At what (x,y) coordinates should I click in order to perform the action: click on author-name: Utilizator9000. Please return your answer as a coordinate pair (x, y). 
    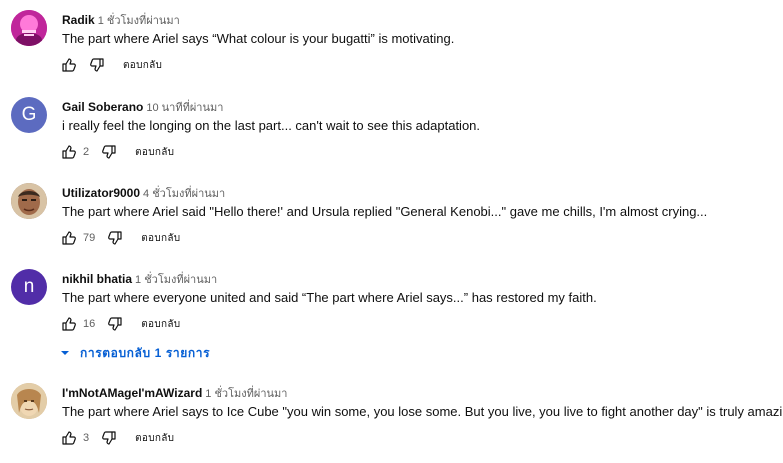
    Looking at the image, I should click on (101, 193).